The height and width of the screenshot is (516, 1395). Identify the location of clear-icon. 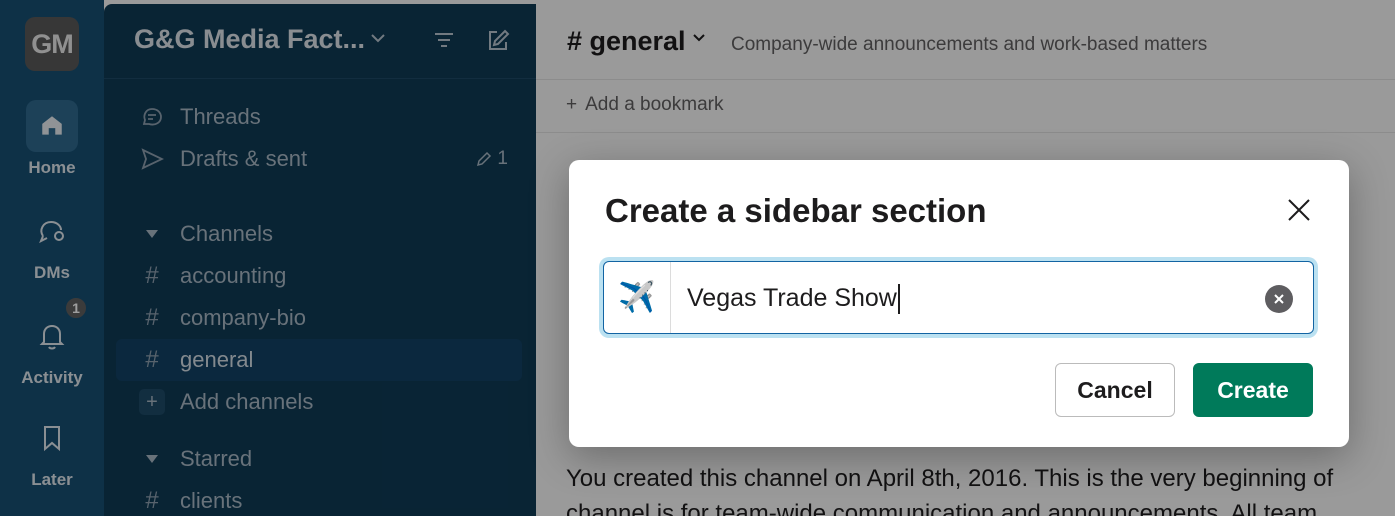
(1279, 299).